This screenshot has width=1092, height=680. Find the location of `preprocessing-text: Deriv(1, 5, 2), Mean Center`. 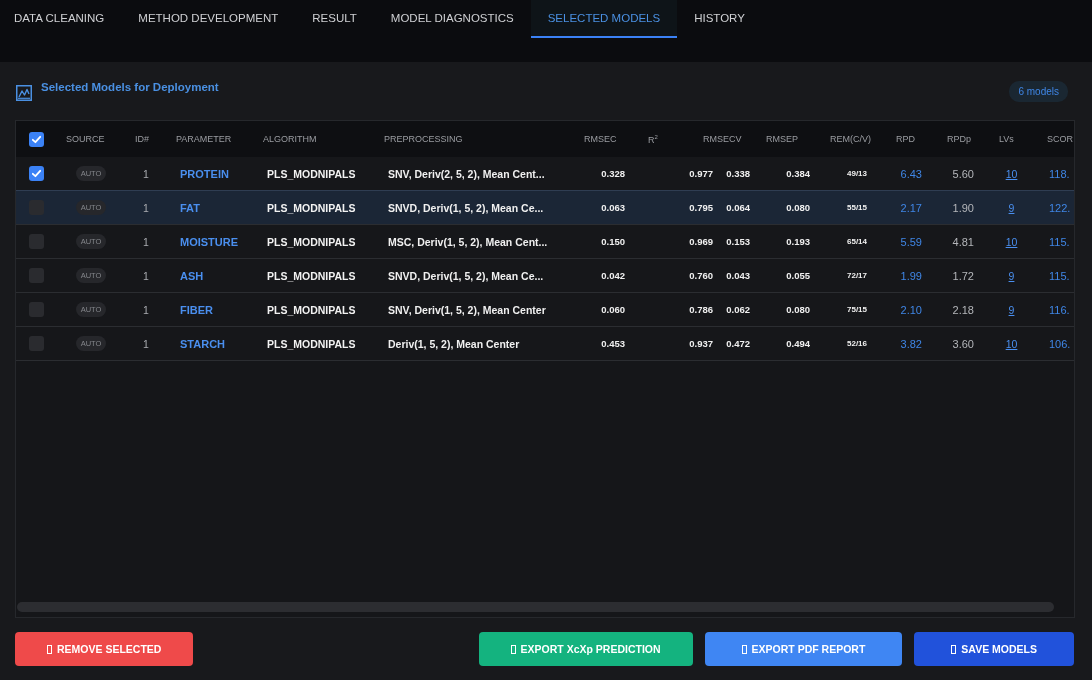

preprocessing-text: Deriv(1, 5, 2), Mean Center is located at coordinates (454, 343).